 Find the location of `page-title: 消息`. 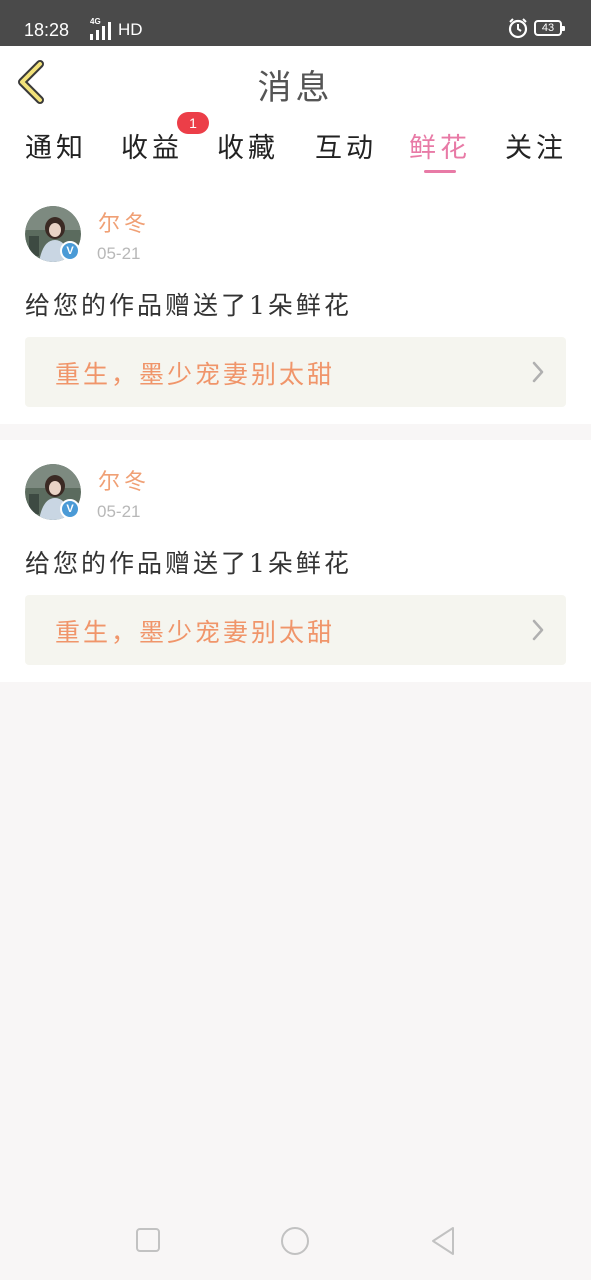

page-title: 消息 is located at coordinates (295, 88).